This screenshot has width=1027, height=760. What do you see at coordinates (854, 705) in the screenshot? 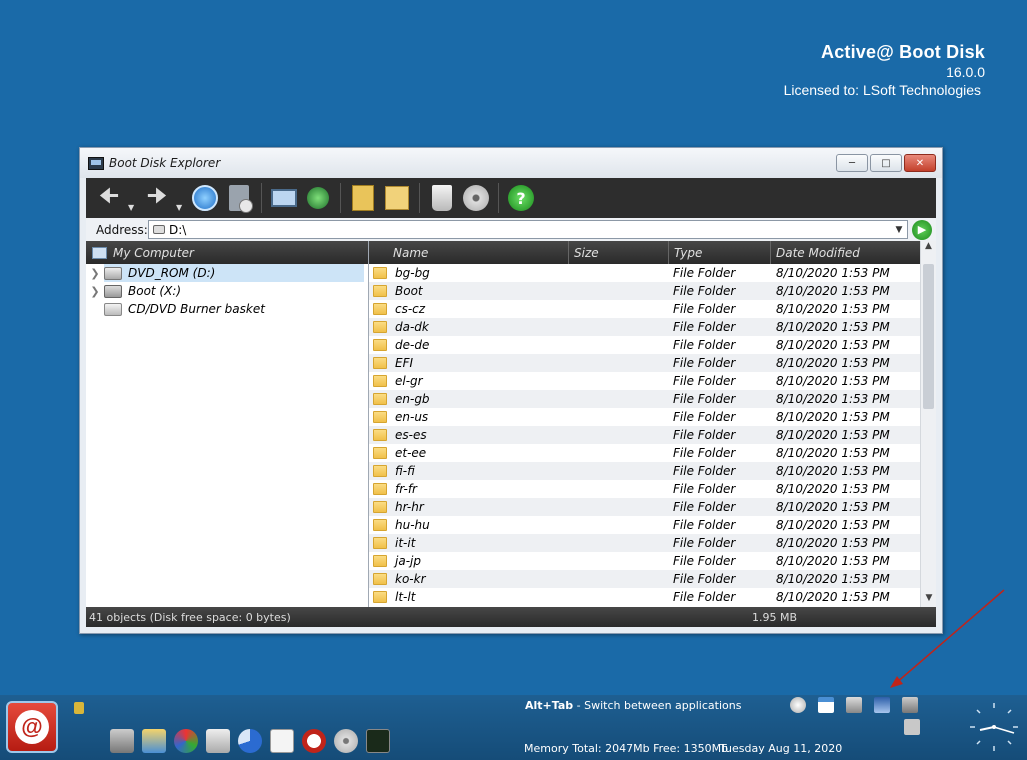
I see `printer-tray-icon` at bounding box center [854, 705].